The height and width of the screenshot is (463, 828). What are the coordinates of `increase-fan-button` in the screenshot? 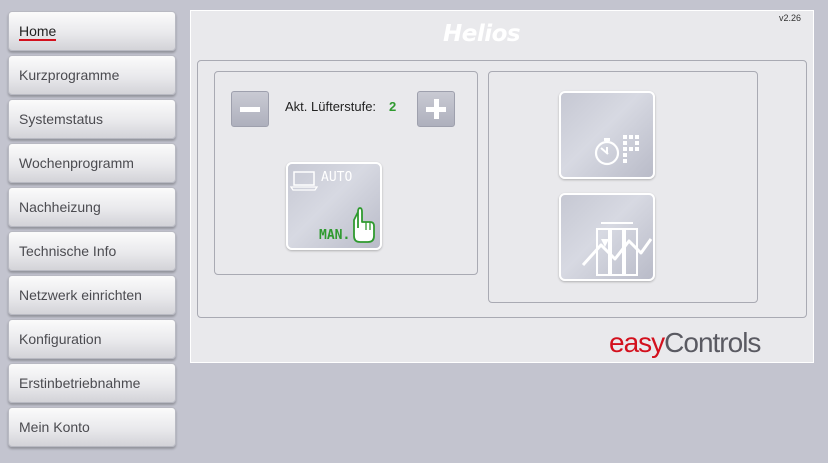 It's located at (436, 109).